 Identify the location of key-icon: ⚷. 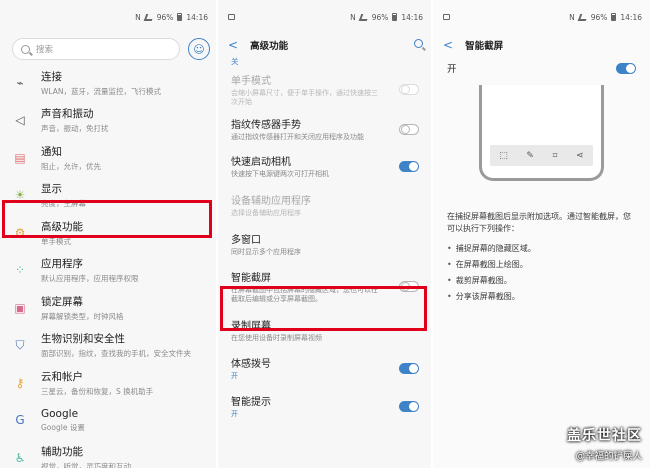
(20, 382).